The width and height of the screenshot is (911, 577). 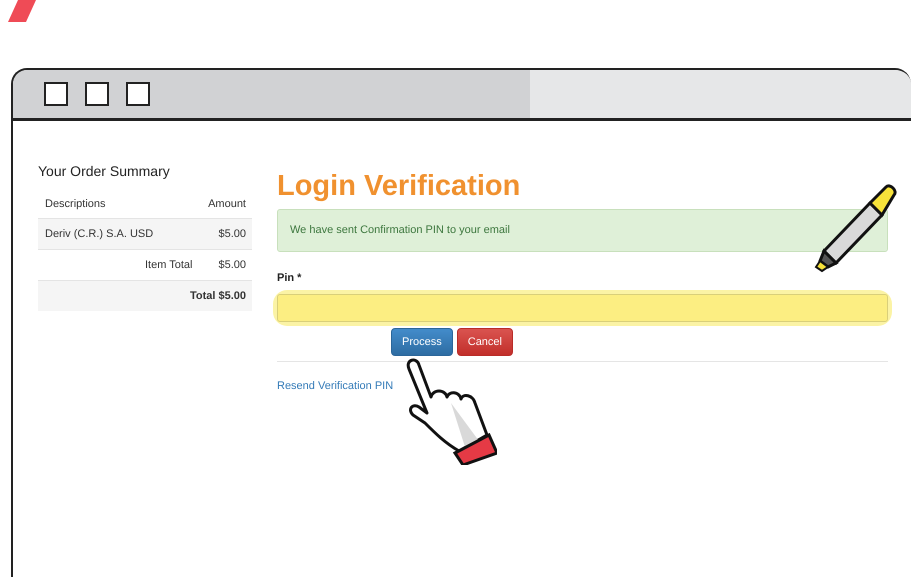 I want to click on cancel-button: Cancel, so click(x=484, y=342).